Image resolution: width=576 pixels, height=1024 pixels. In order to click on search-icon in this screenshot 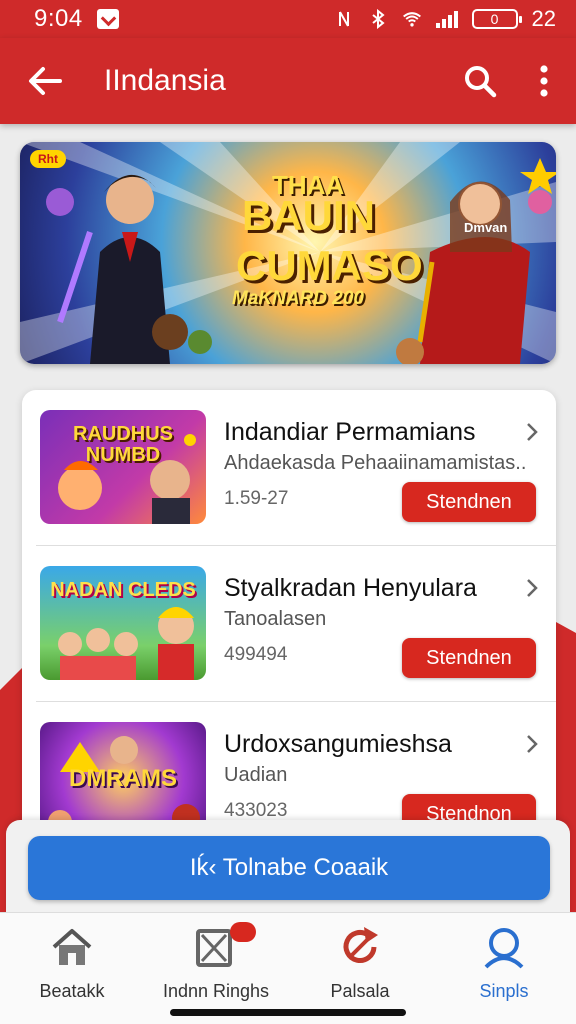, I will do `click(481, 82)`.